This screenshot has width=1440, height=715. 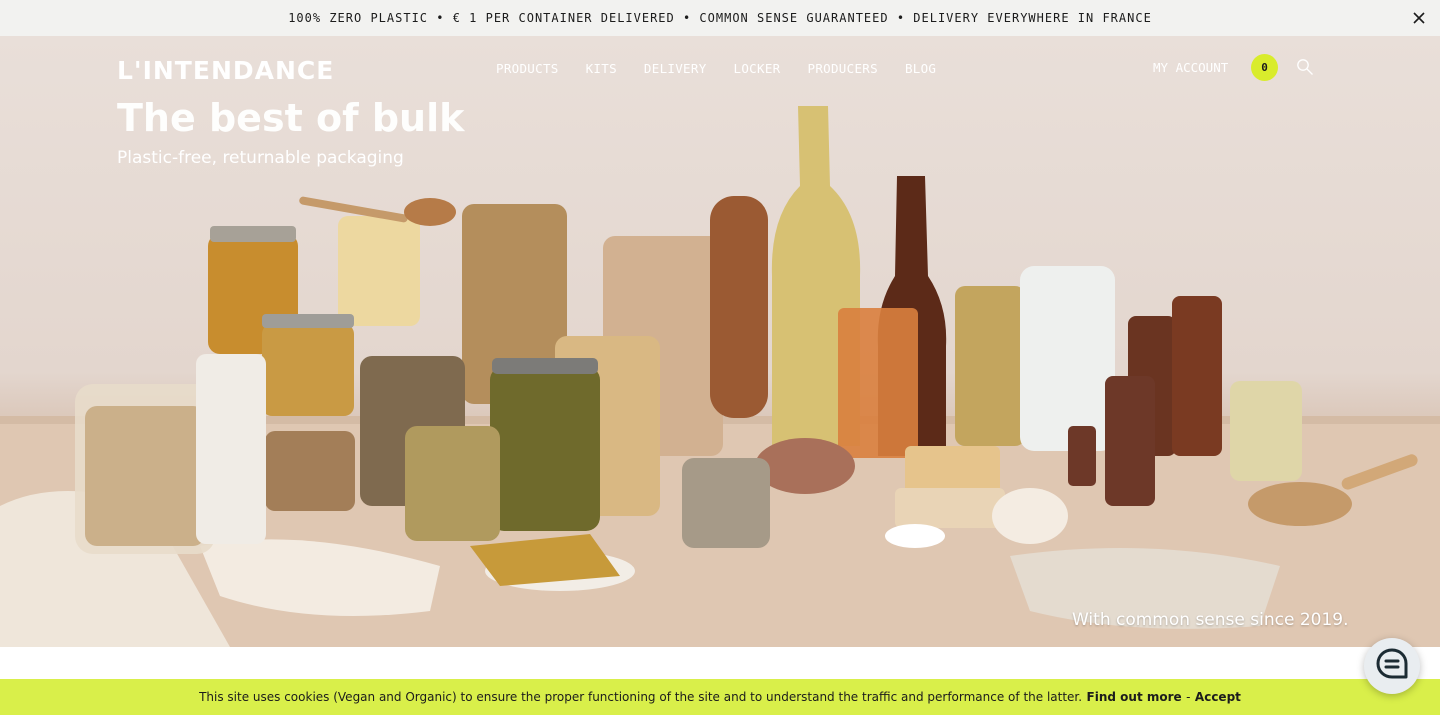 What do you see at coordinates (1210, 620) in the screenshot?
I see `hero-tagline: With common sense since 2019.` at bounding box center [1210, 620].